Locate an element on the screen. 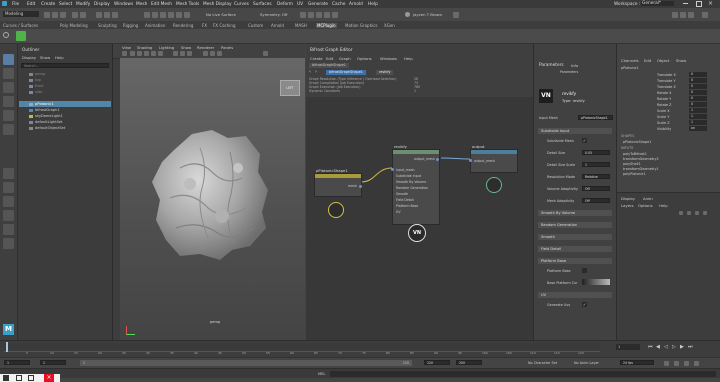 The height and width of the screenshot is (382, 720). render-icon is located at coordinates (303, 15).